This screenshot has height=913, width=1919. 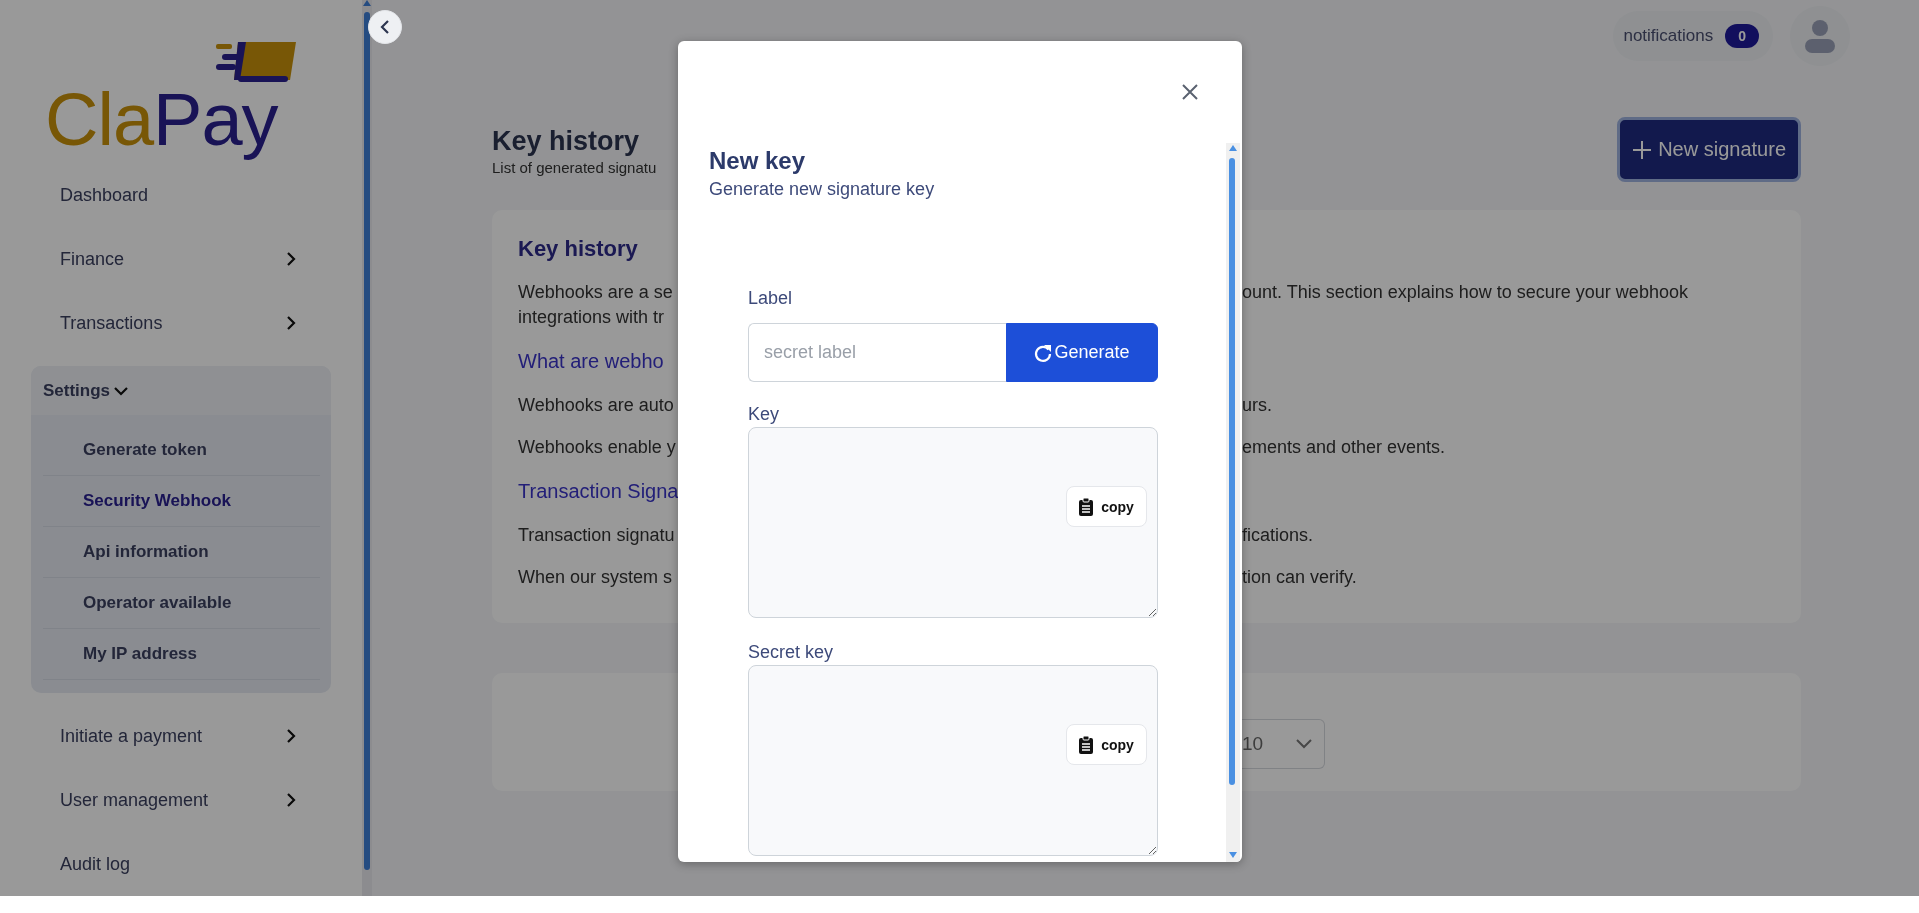 What do you see at coordinates (1642, 149) in the screenshot?
I see `plus-icon` at bounding box center [1642, 149].